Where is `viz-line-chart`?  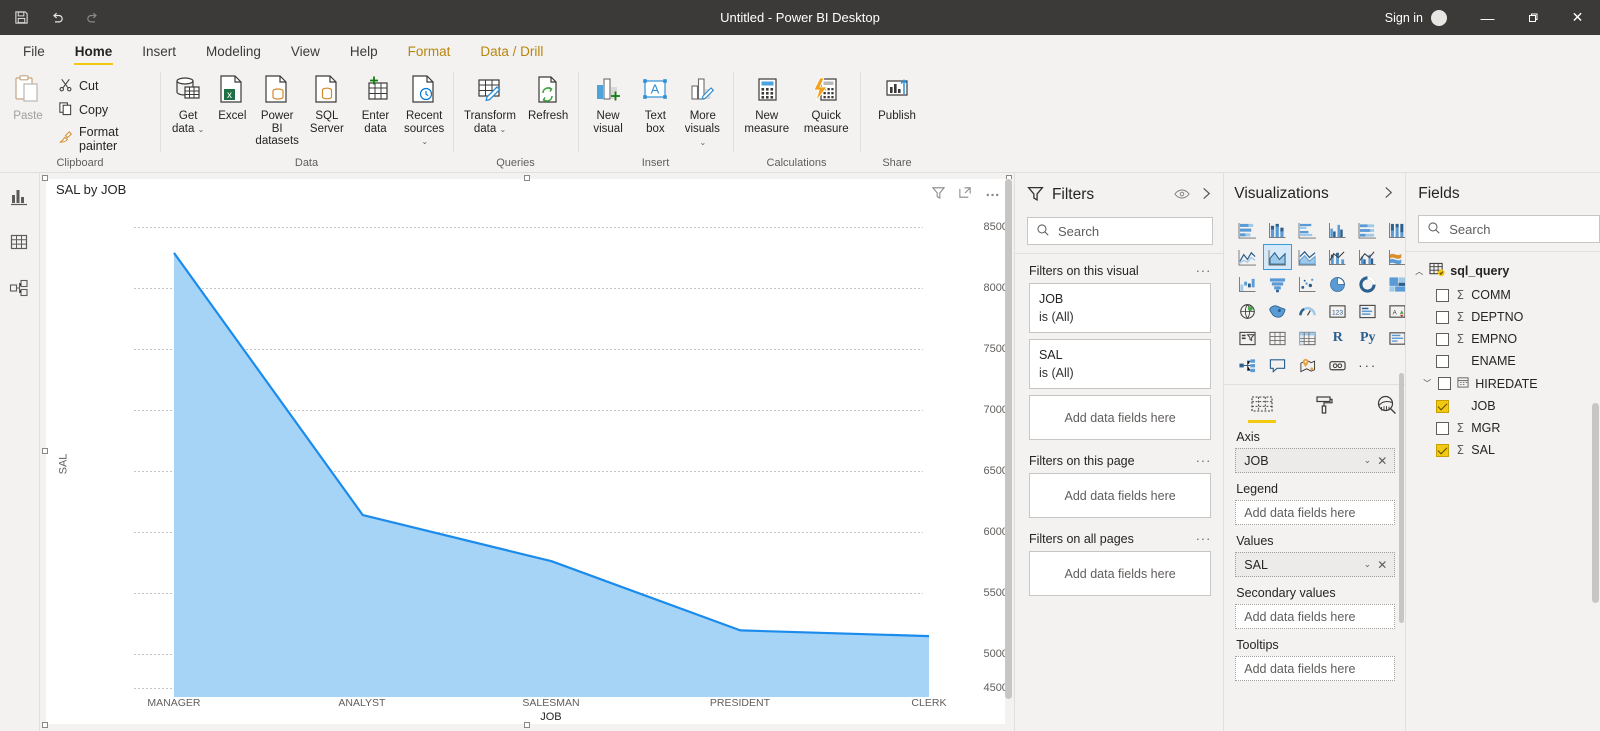
viz-line-chart is located at coordinates (1247, 257).